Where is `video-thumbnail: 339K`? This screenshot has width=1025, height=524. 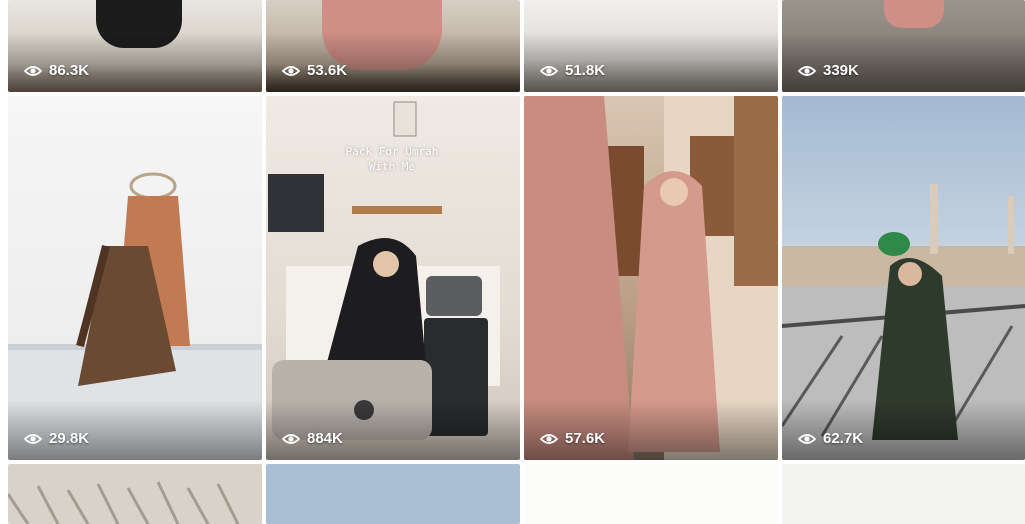 video-thumbnail: 339K is located at coordinates (903, 46).